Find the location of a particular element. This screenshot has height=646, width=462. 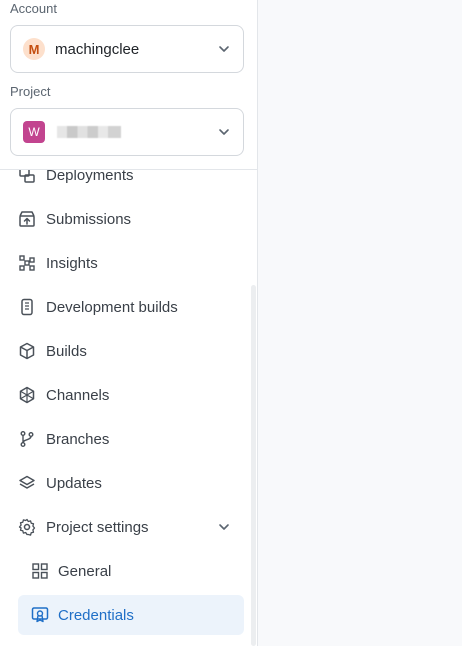

nav-item-project-settings: Project settings is located at coordinates (128, 527).